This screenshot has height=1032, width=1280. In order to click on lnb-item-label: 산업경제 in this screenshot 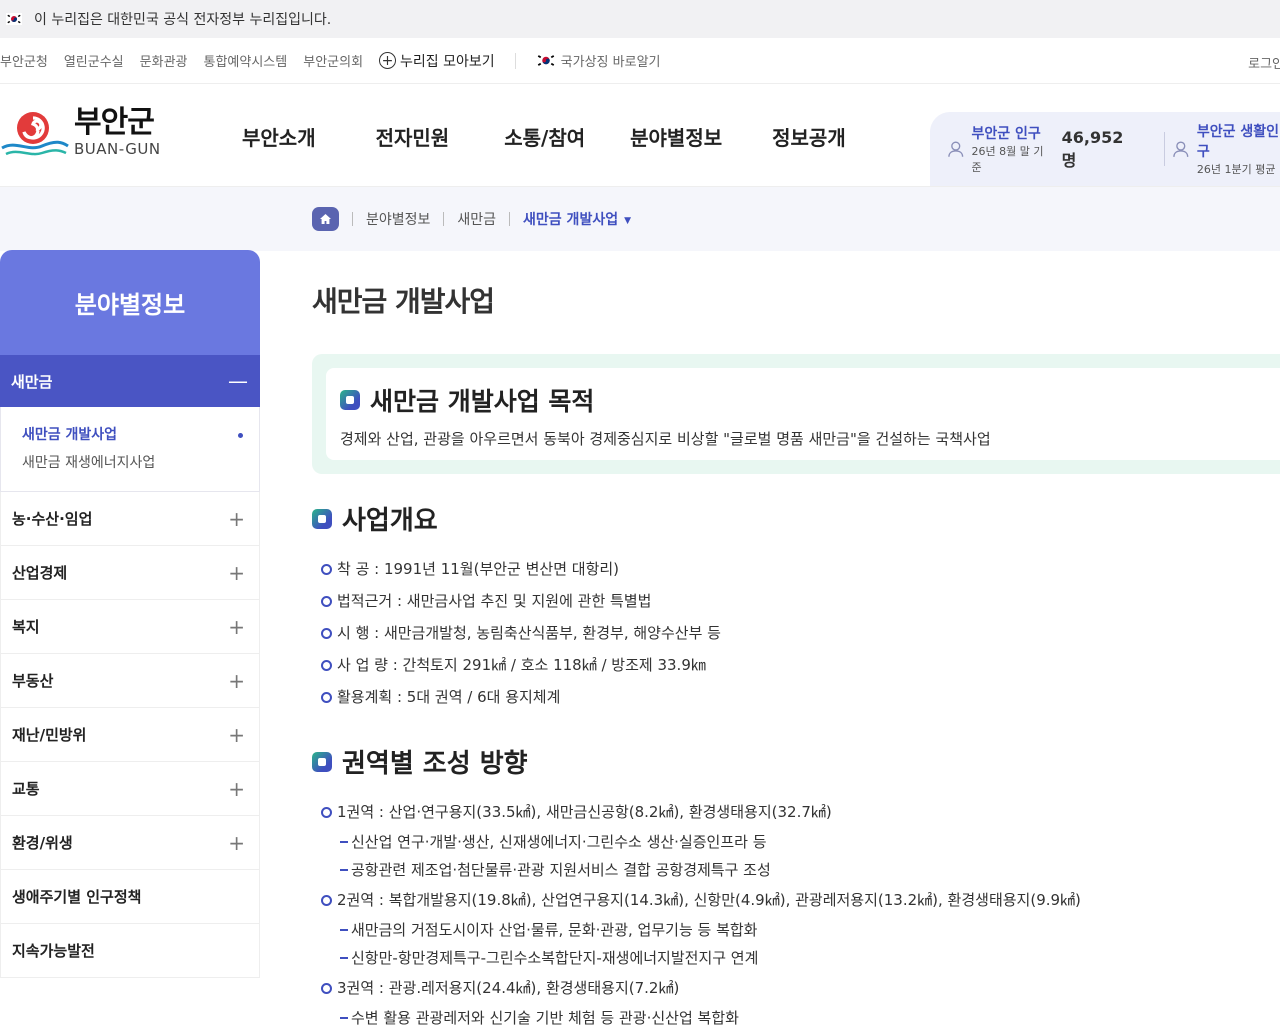, I will do `click(40, 573)`.